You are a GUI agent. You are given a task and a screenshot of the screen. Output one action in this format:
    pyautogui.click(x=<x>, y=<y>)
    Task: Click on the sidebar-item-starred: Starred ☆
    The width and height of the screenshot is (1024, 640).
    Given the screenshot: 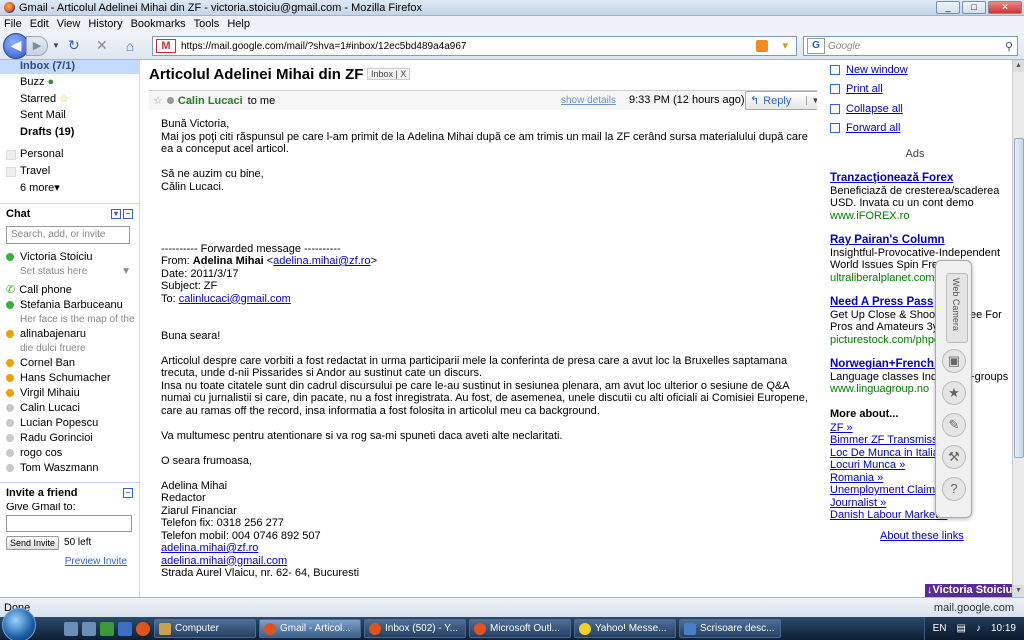 What is the action you would take?
    pyautogui.click(x=69, y=99)
    